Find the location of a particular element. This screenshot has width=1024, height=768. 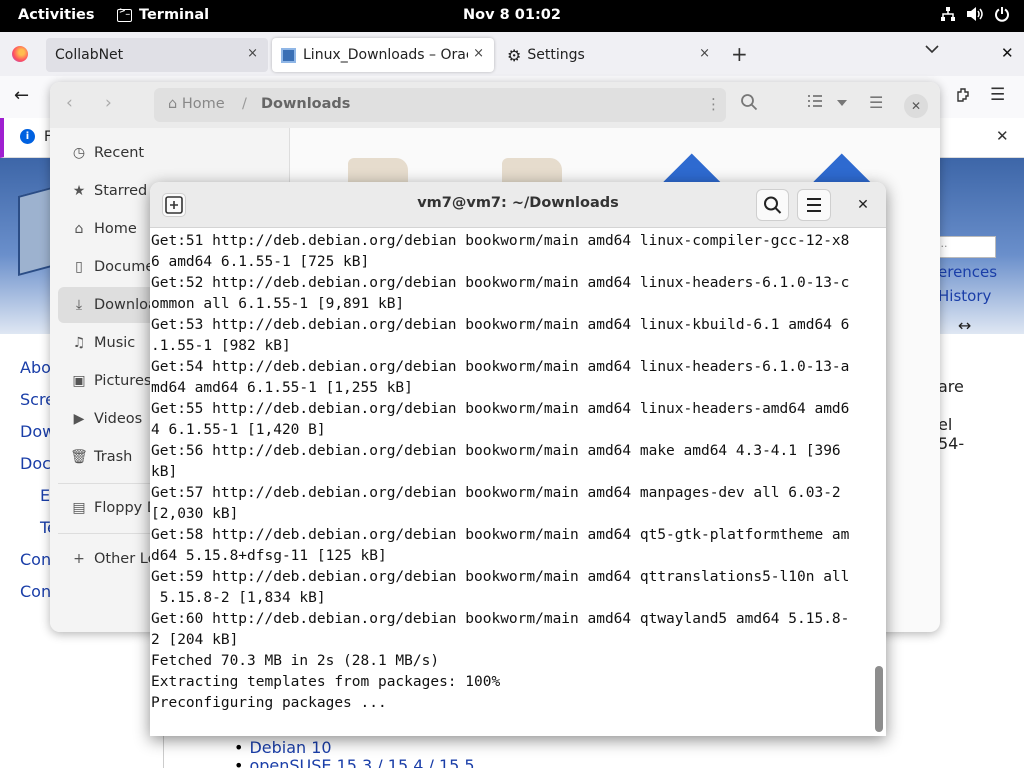

files-close-icon: ✕ is located at coordinates (916, 106).